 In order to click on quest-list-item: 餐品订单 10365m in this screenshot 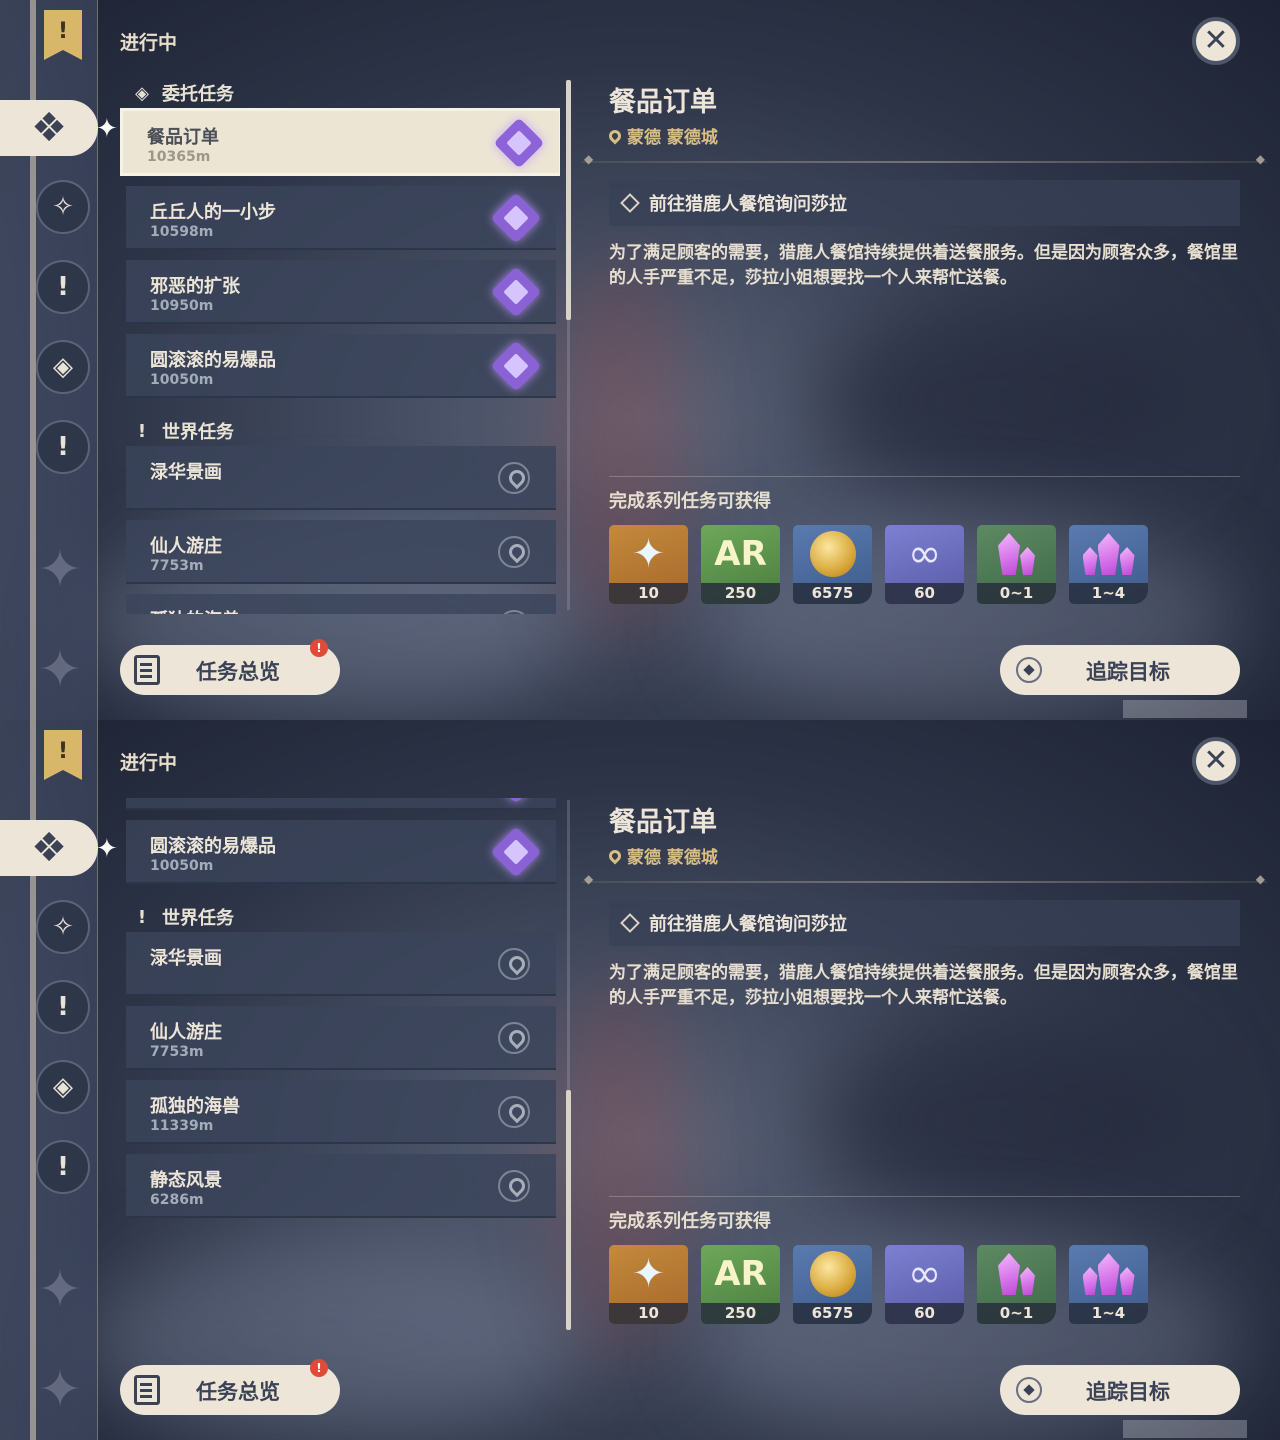, I will do `click(340, 142)`.